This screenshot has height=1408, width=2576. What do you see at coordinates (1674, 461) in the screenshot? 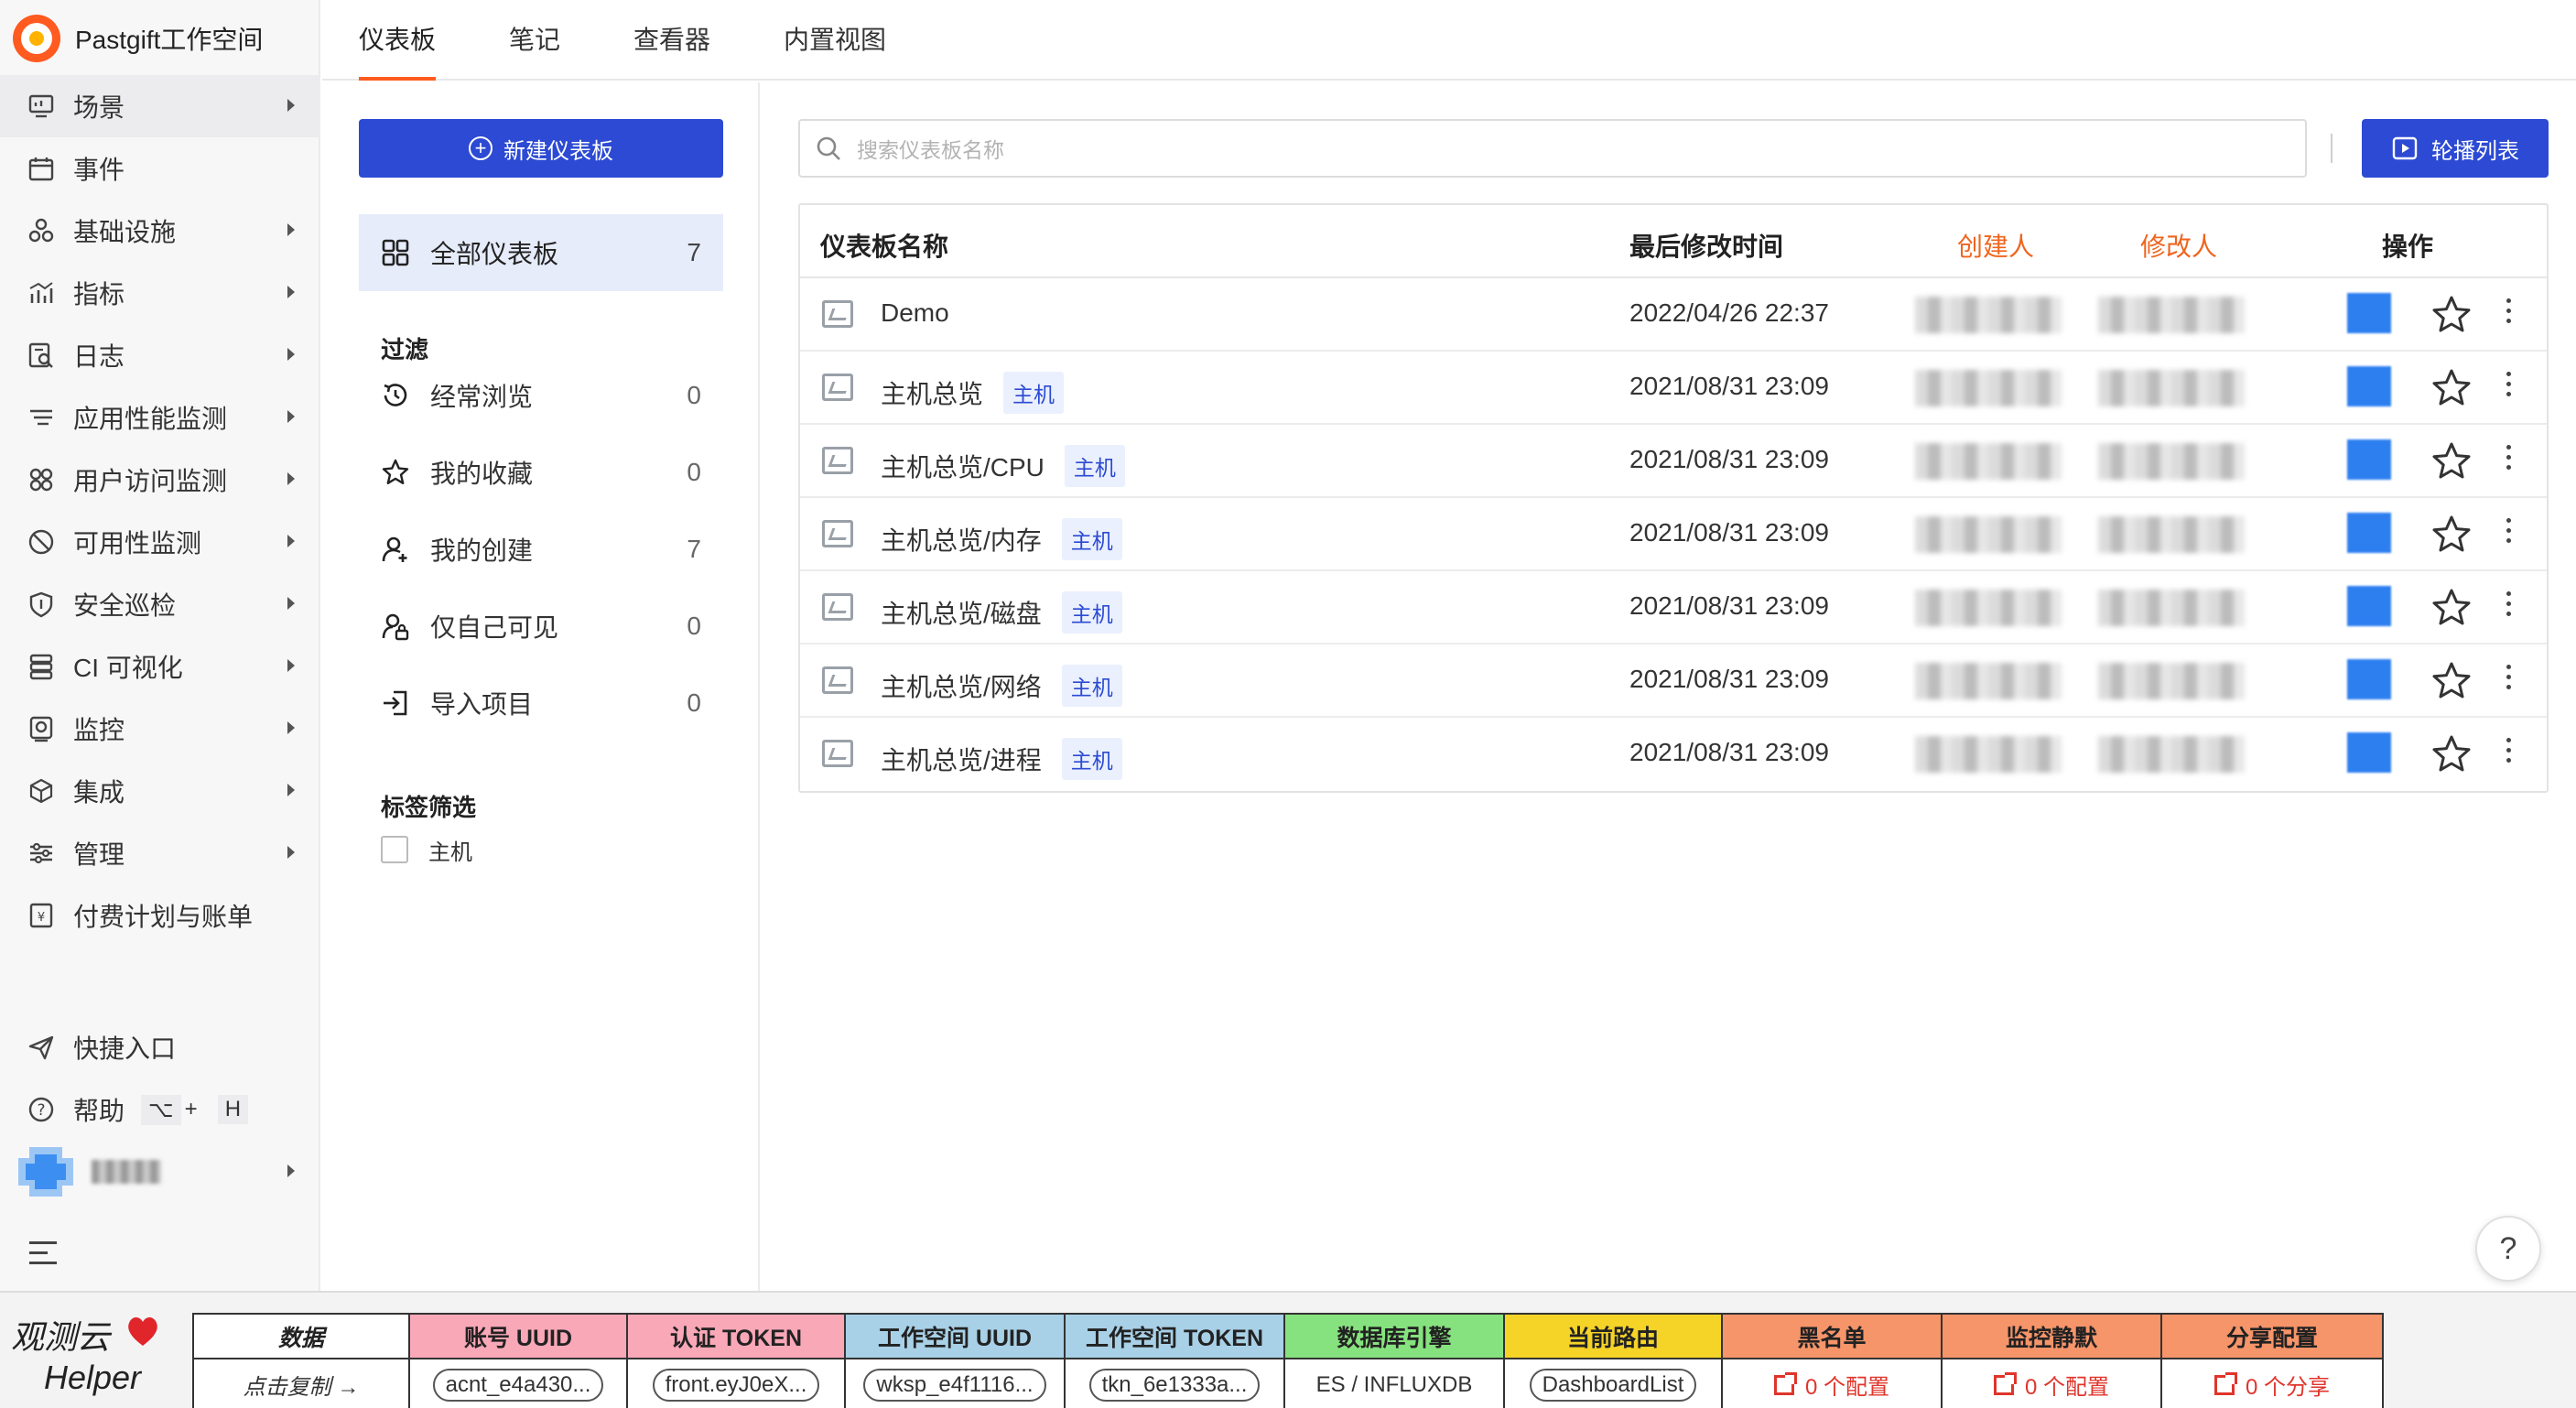
I see `table-row: 主机总览/CPU 主机 2021/08/31 23:09` at bounding box center [1674, 461].